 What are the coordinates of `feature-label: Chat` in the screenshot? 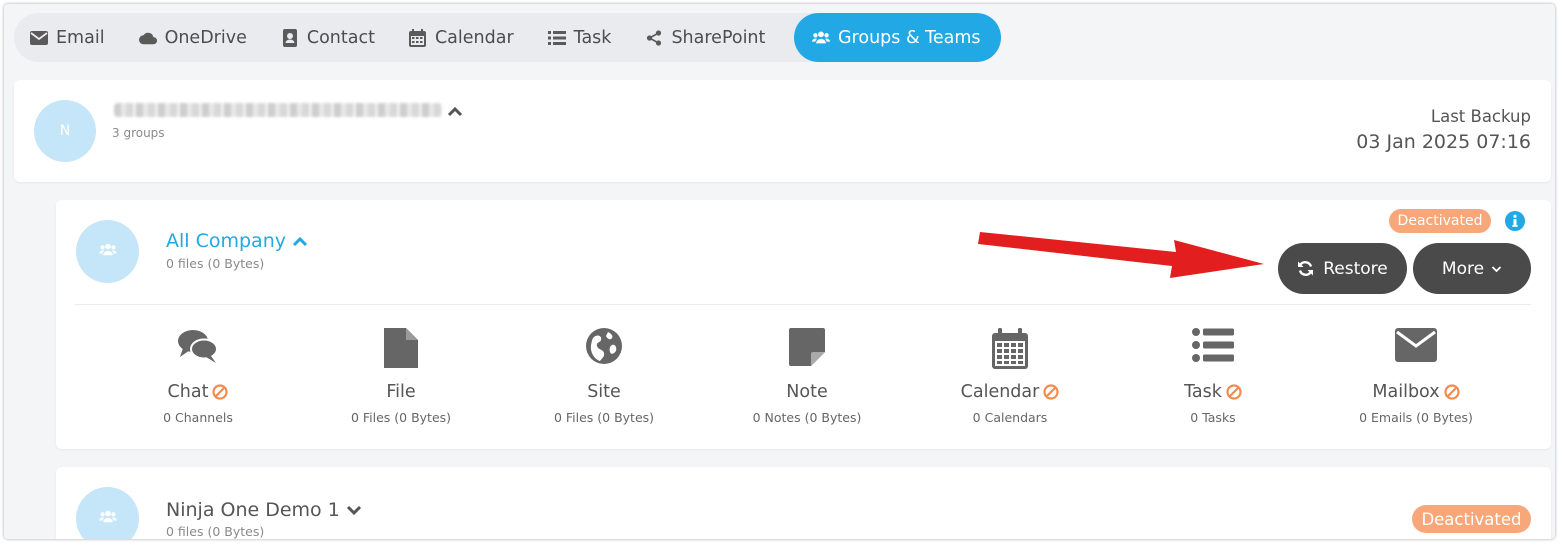 It's located at (188, 392).